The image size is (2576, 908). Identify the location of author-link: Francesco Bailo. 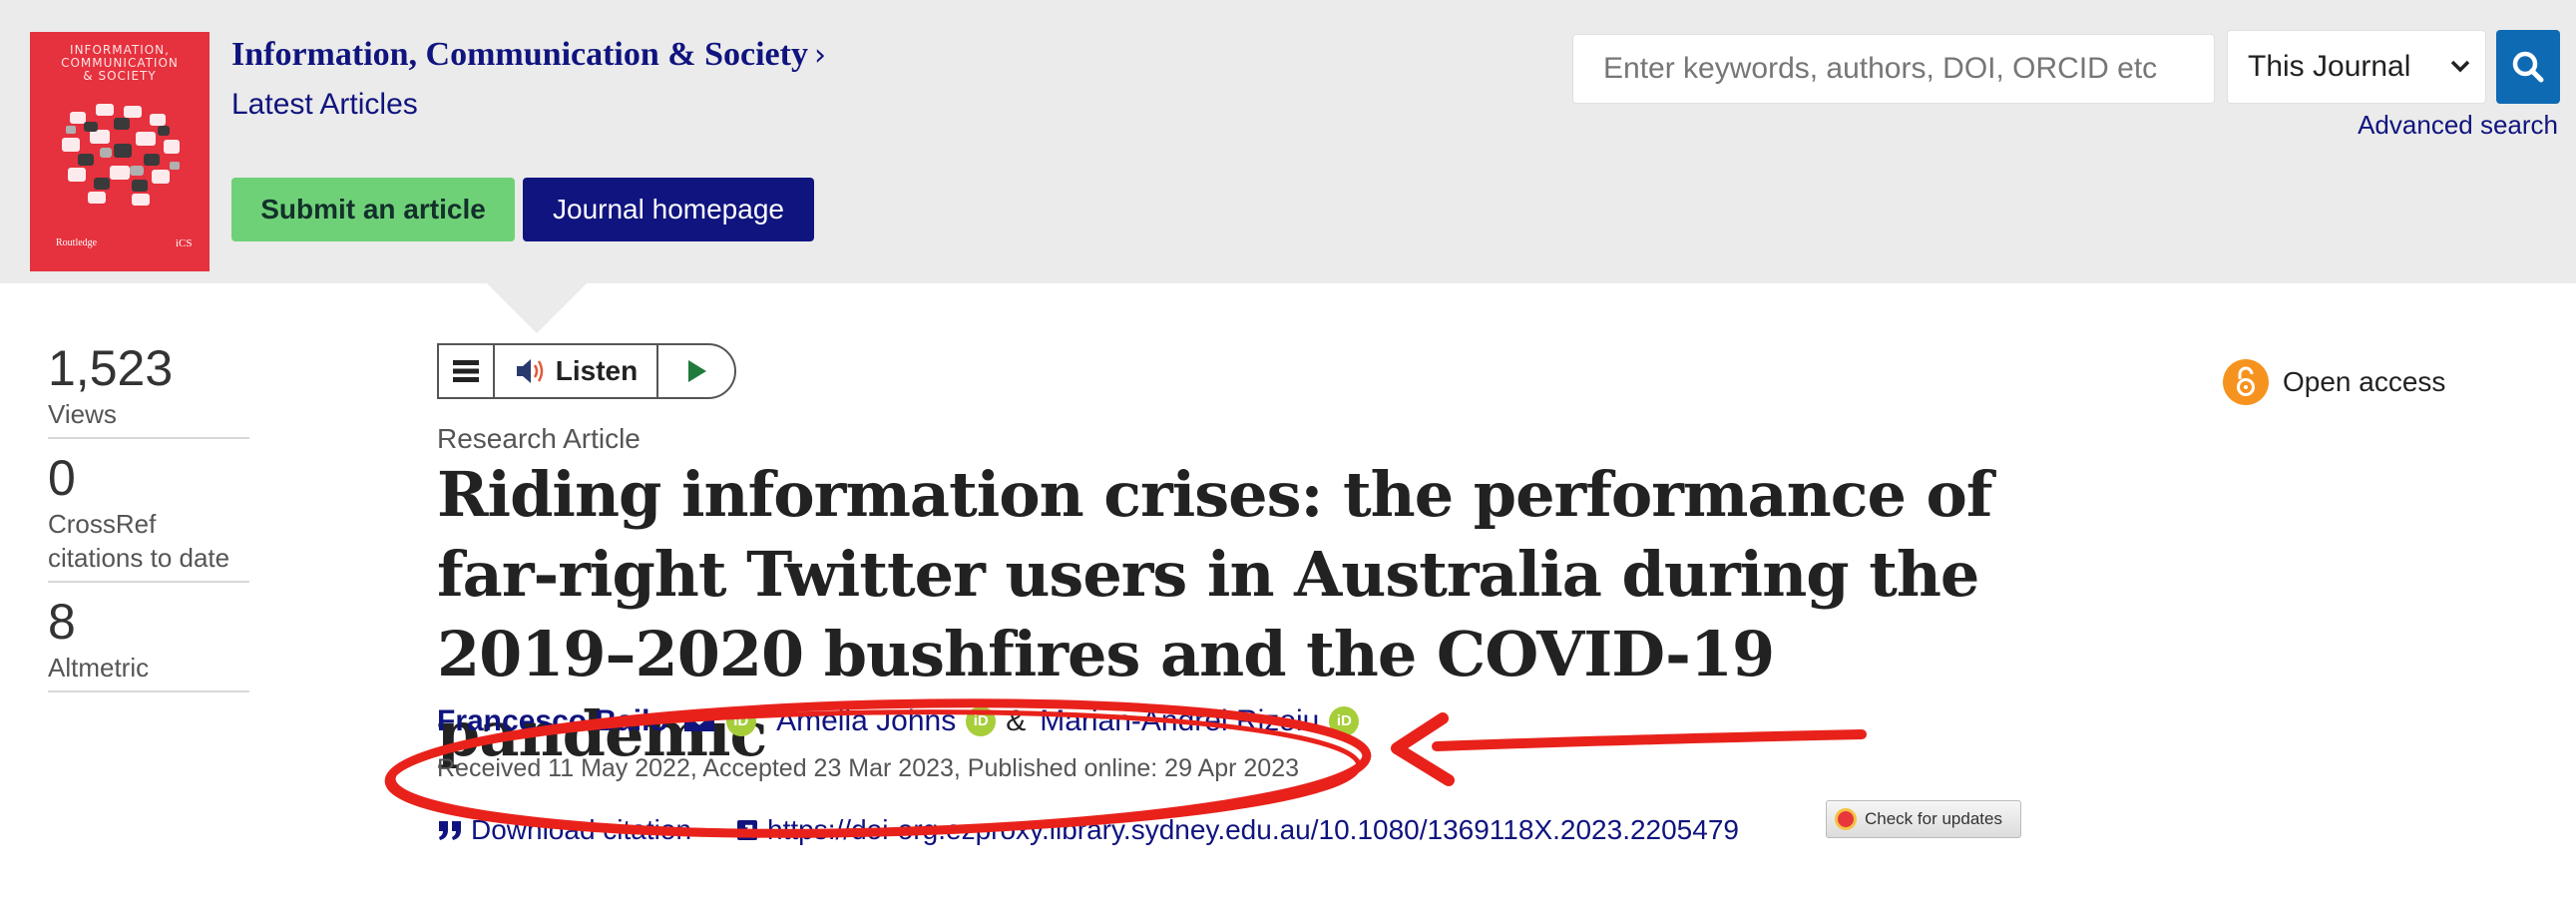
(552, 721).